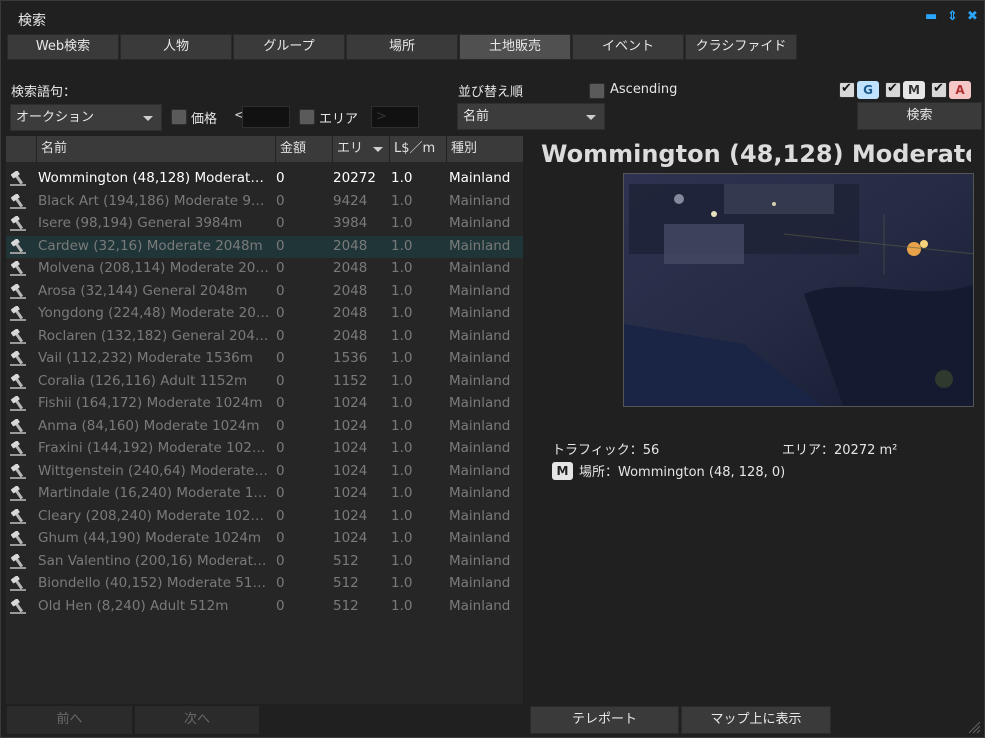  Describe the element at coordinates (307, 117) in the screenshot. I see `area-checkbox` at that location.